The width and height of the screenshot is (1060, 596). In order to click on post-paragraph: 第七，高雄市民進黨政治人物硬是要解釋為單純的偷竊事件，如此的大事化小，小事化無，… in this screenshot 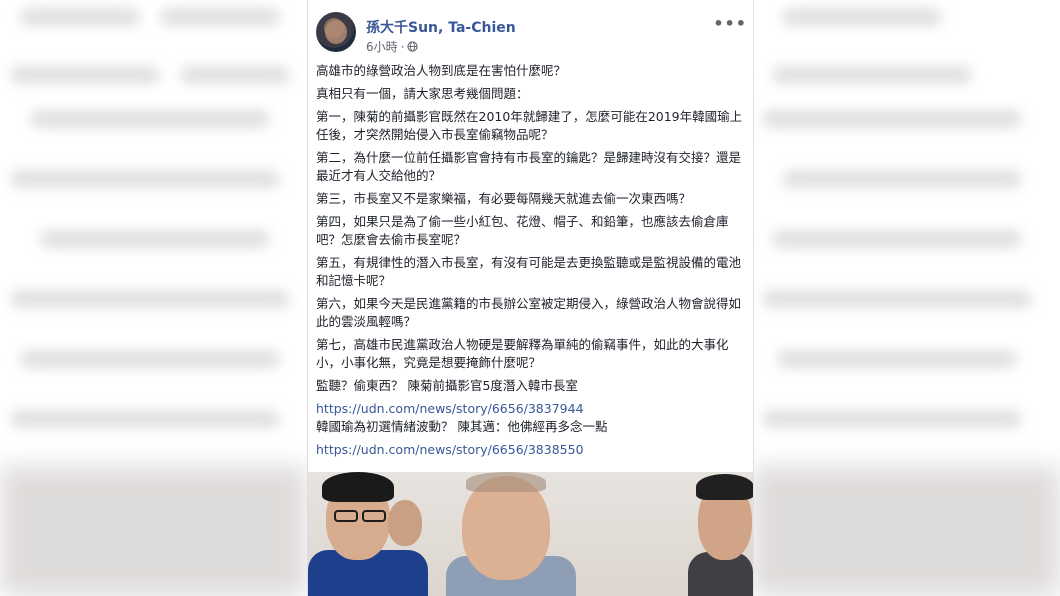, I will do `click(522, 353)`.